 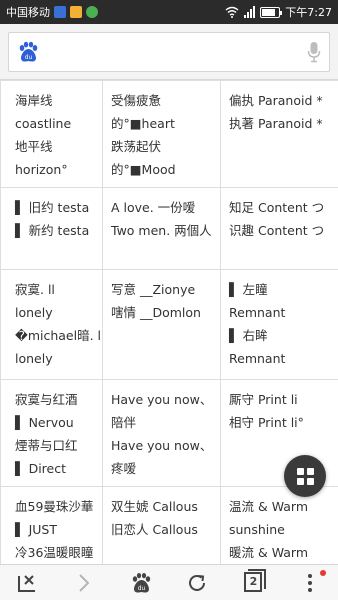 I want to click on home-button: du, so click(x=141, y=583).